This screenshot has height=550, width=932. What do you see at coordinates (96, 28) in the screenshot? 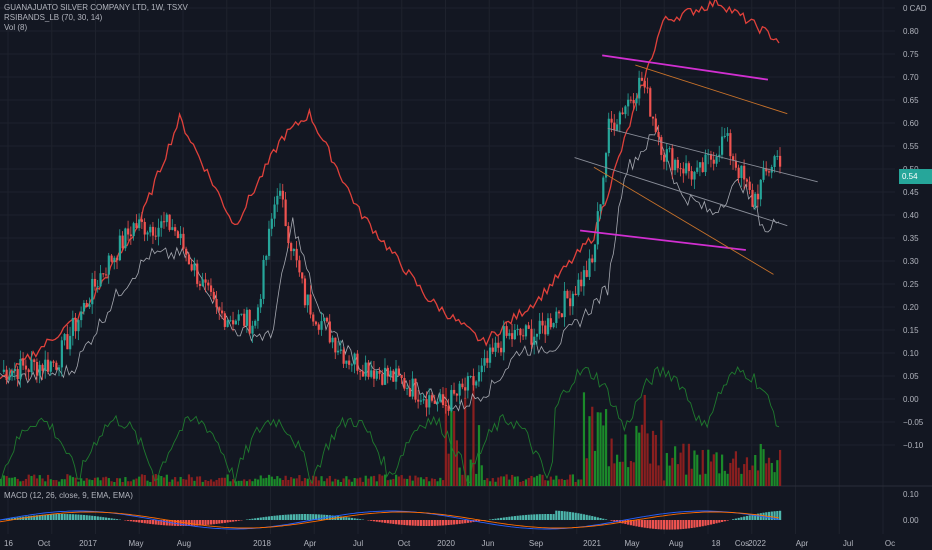
I see `volume-indicator-label: Vol (8)` at bounding box center [96, 28].